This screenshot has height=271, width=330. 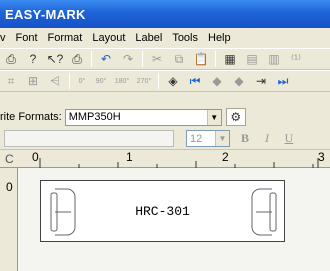 What do you see at coordinates (108, 38) in the screenshot?
I see `menu-layout: Layout` at bounding box center [108, 38].